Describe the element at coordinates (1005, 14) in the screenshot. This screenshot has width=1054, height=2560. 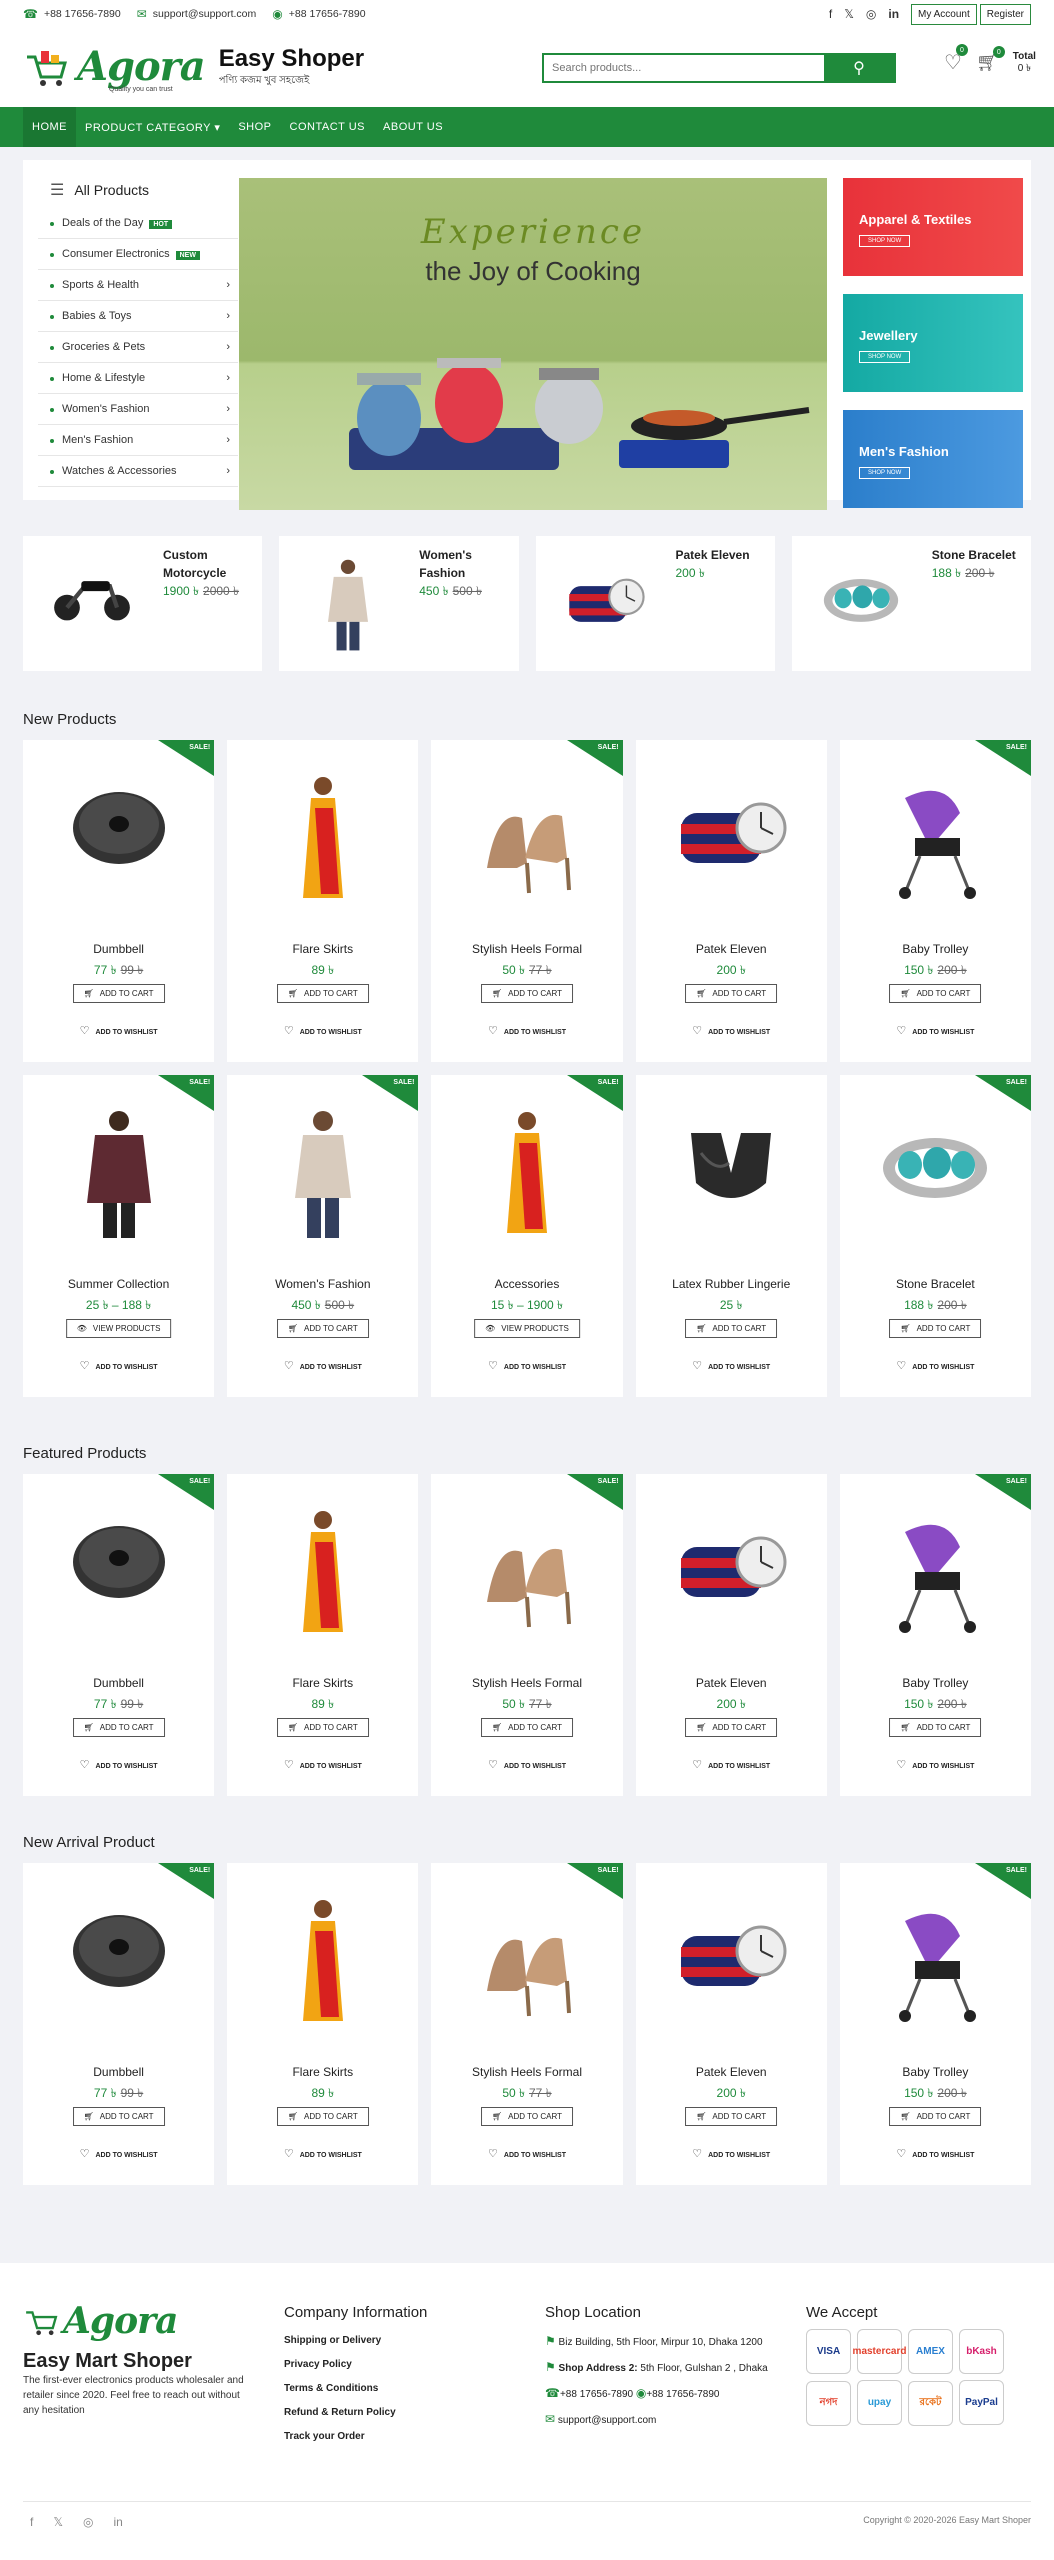
I see `register-button: Register` at that location.